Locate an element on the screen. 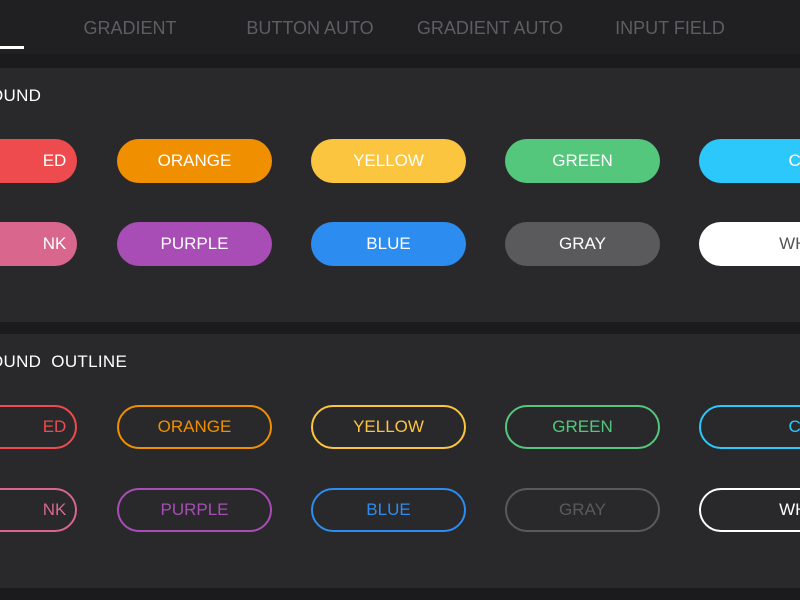  gray-button: GRAY is located at coordinates (582, 244).